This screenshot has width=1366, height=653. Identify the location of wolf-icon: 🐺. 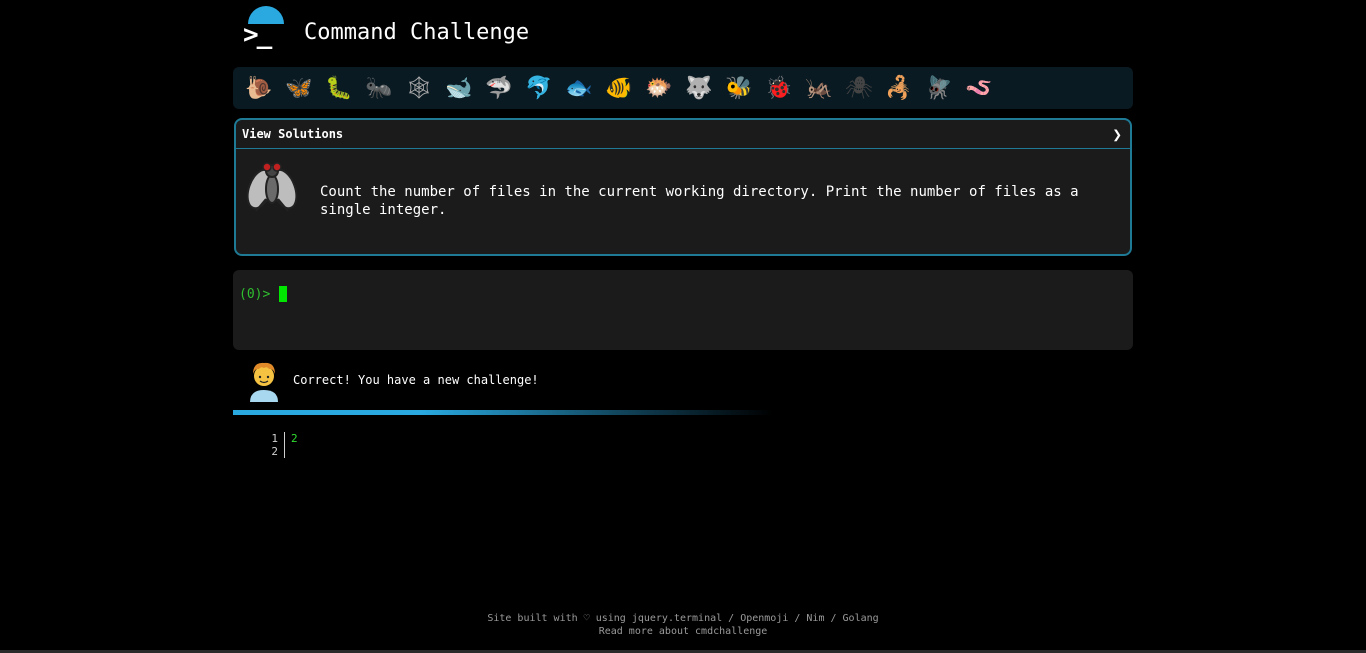
(699, 88).